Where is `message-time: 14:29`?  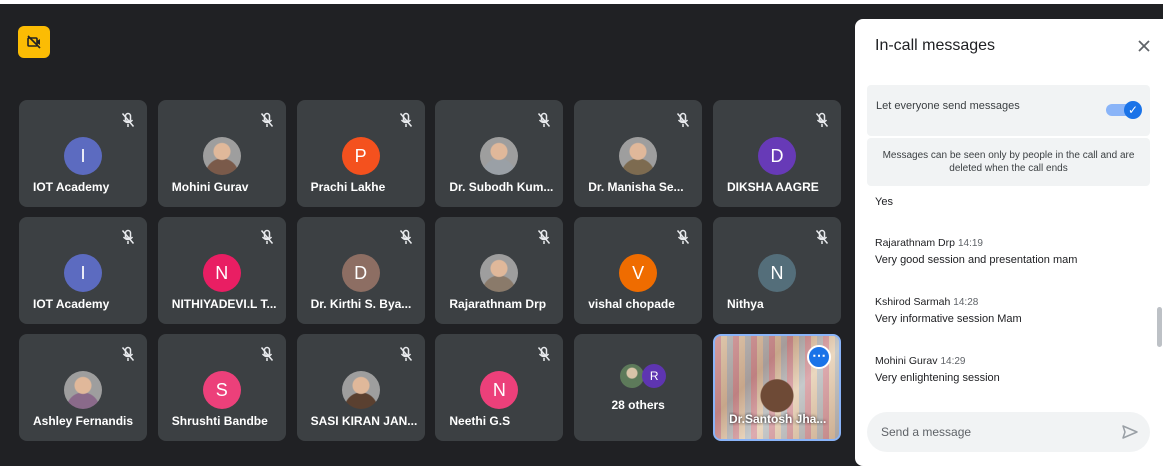
message-time: 14:29 is located at coordinates (953, 361).